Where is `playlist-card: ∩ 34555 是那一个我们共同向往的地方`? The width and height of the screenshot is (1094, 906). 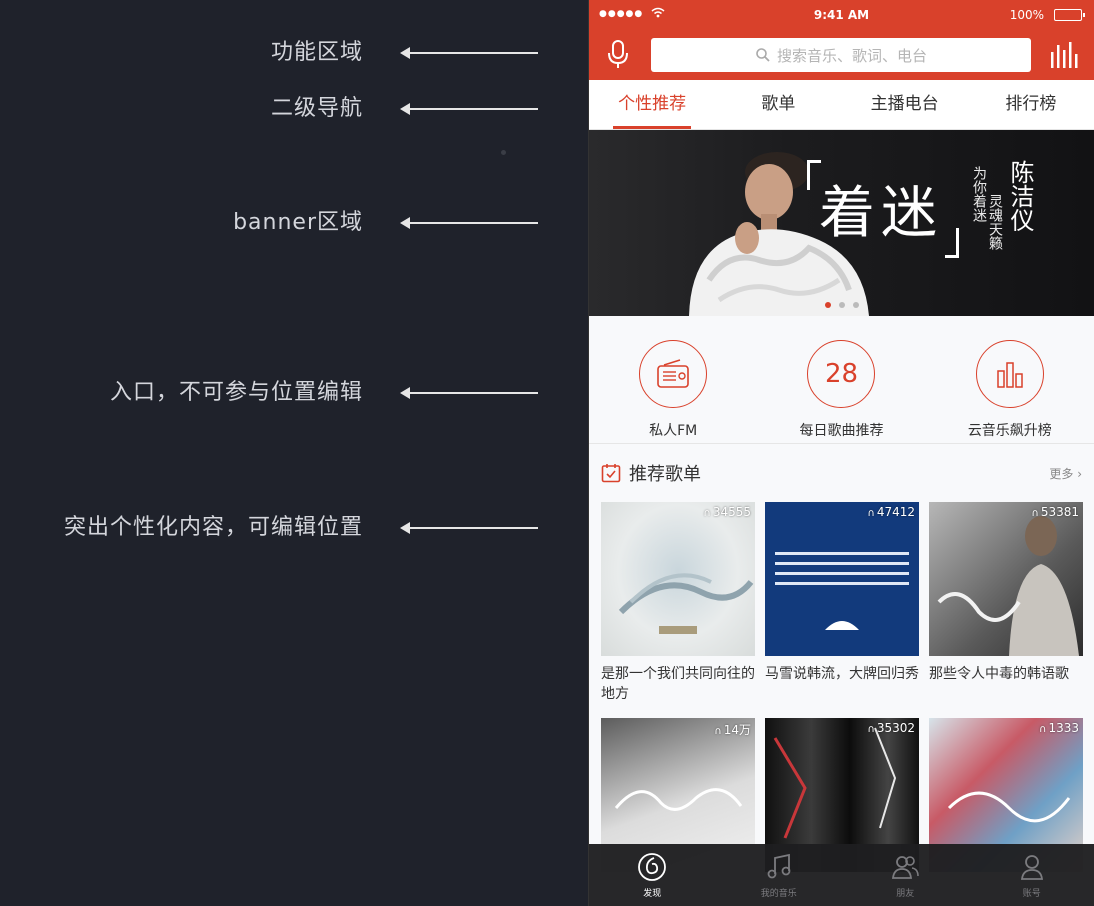
playlist-card: ∩ 34555 是那一个我们共同向往的地方 is located at coordinates (678, 604).